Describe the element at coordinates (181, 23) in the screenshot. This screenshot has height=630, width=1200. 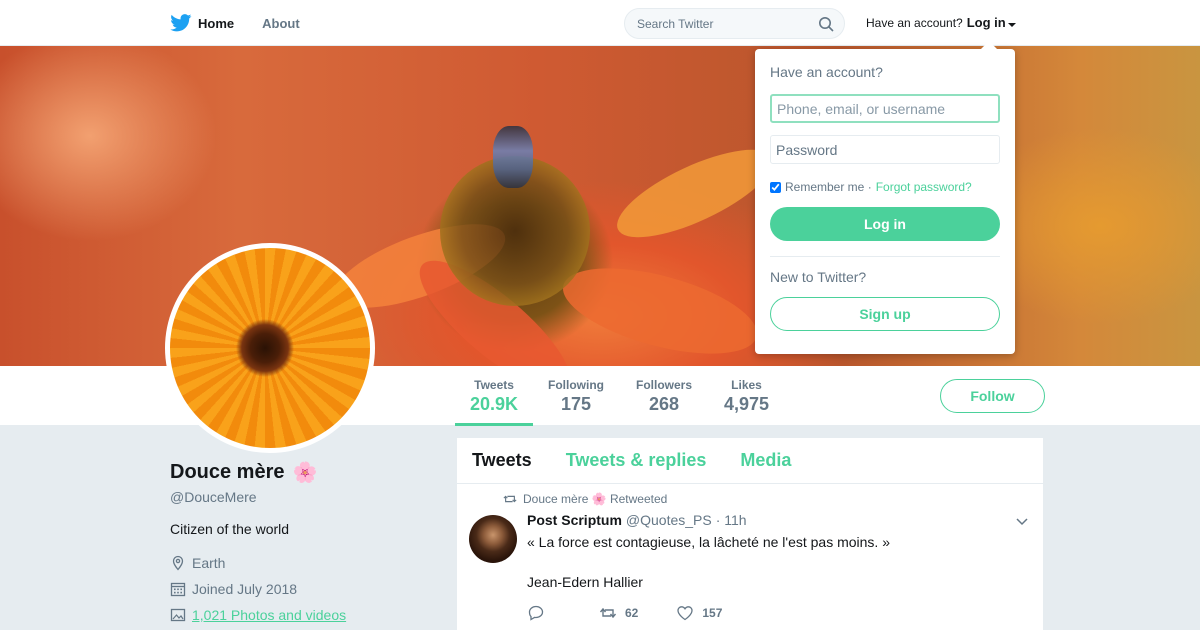
I see `twitter-bird-icon` at that location.